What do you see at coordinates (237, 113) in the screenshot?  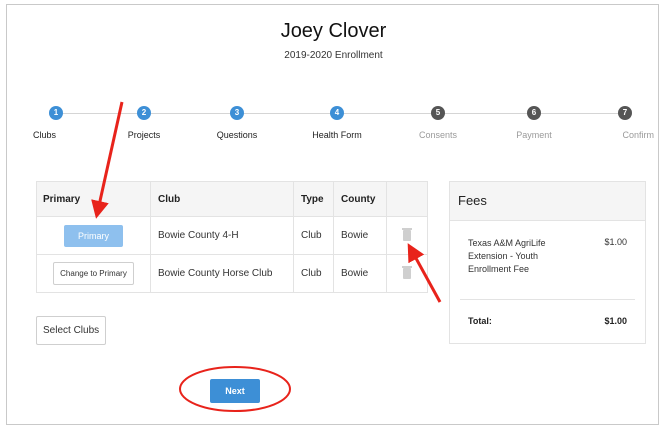 I see `step-number: 3` at bounding box center [237, 113].